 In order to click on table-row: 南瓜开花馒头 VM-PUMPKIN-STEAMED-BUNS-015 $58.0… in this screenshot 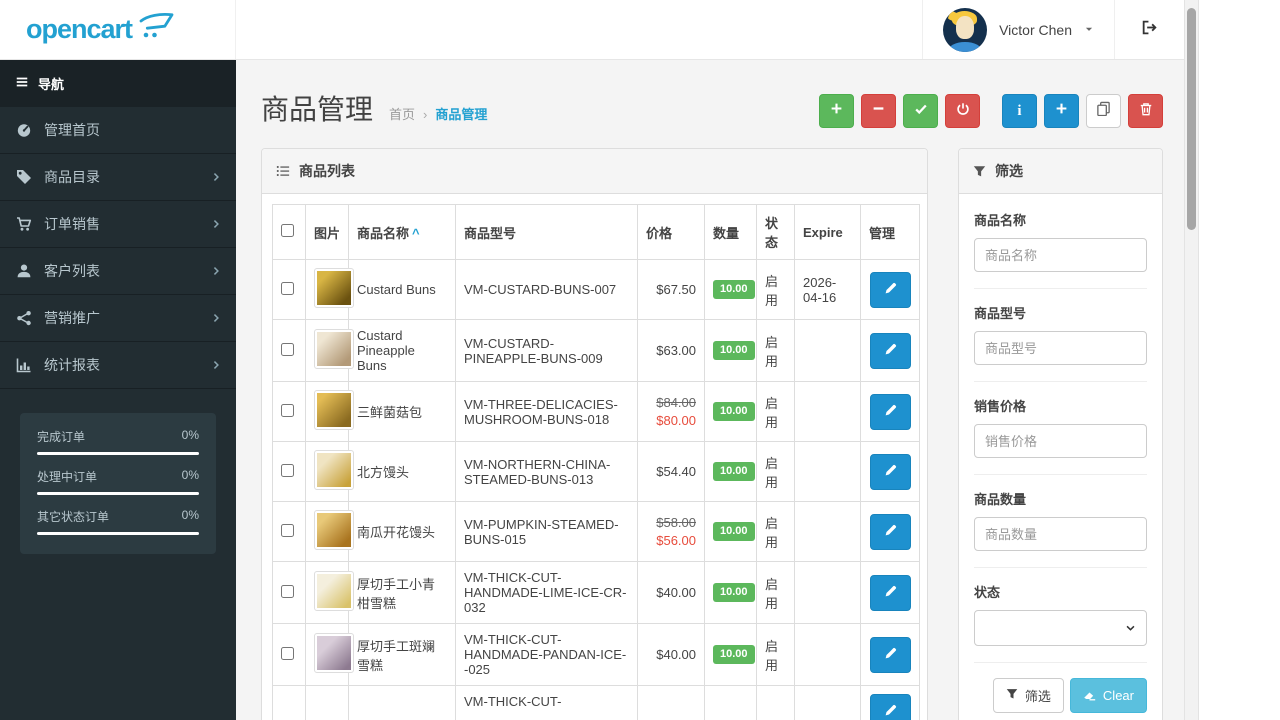, I will do `click(596, 531)`.